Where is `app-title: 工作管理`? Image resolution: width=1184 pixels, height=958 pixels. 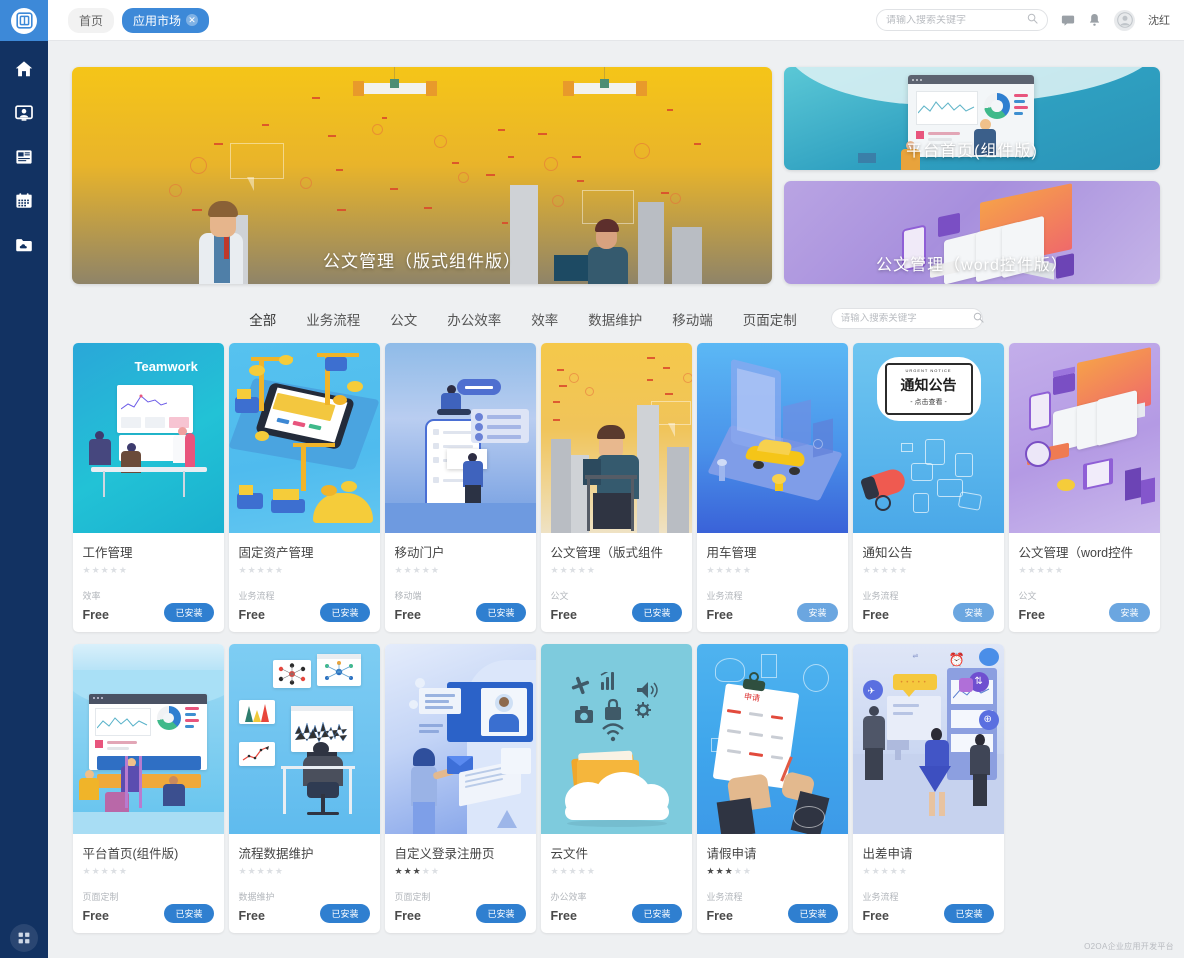 app-title: 工作管理 is located at coordinates (107, 553).